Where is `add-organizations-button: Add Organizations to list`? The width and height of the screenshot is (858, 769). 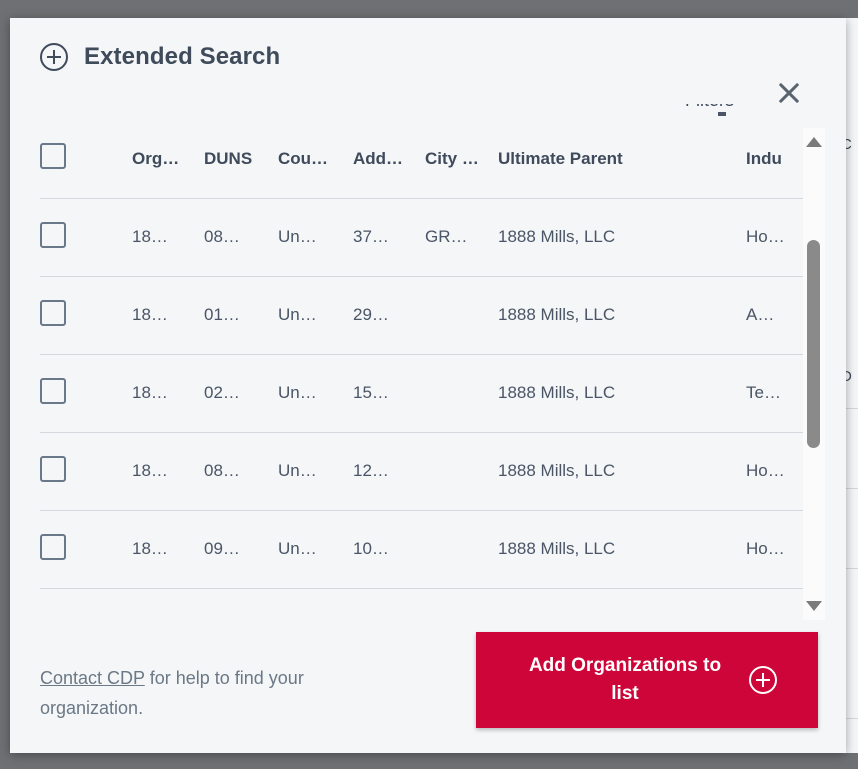
add-organizations-button: Add Organizations to list is located at coordinates (647, 680).